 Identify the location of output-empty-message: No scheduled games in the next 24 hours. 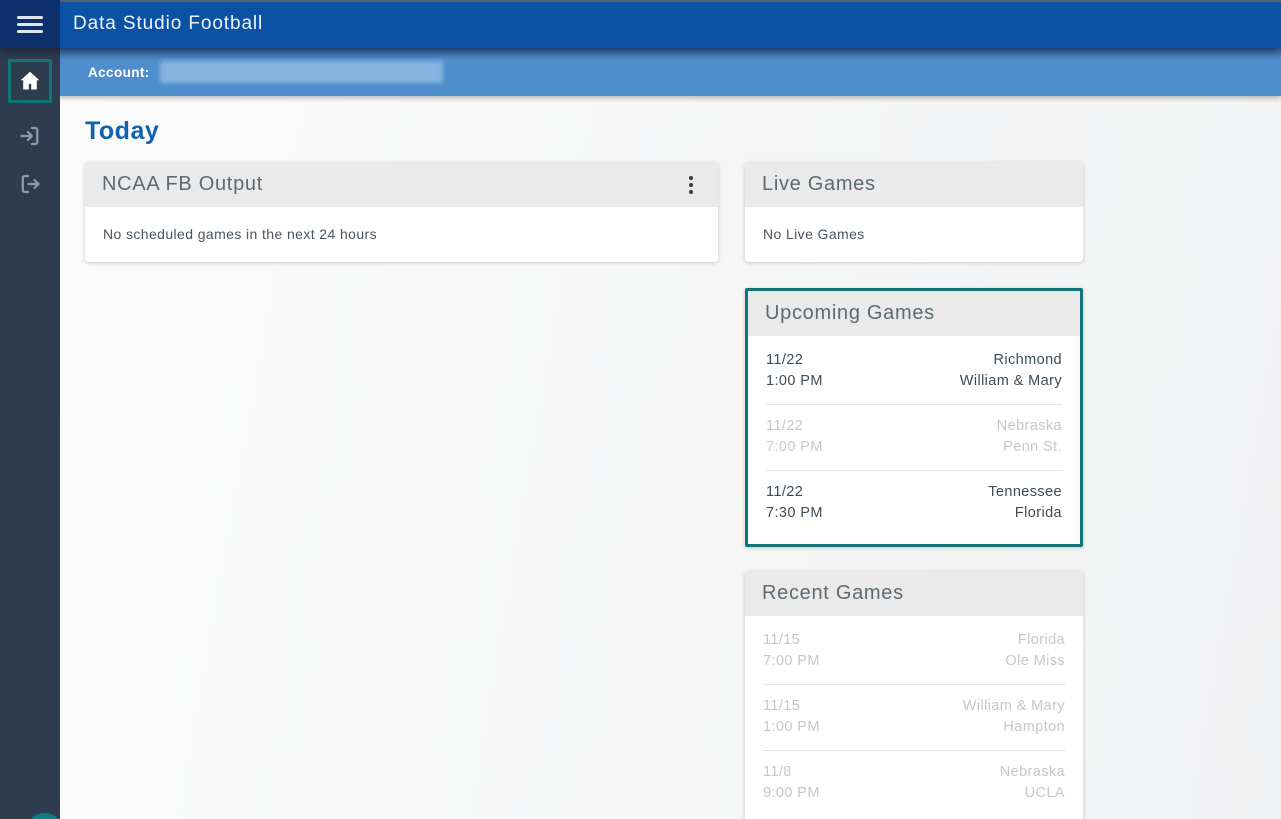
(240, 234).